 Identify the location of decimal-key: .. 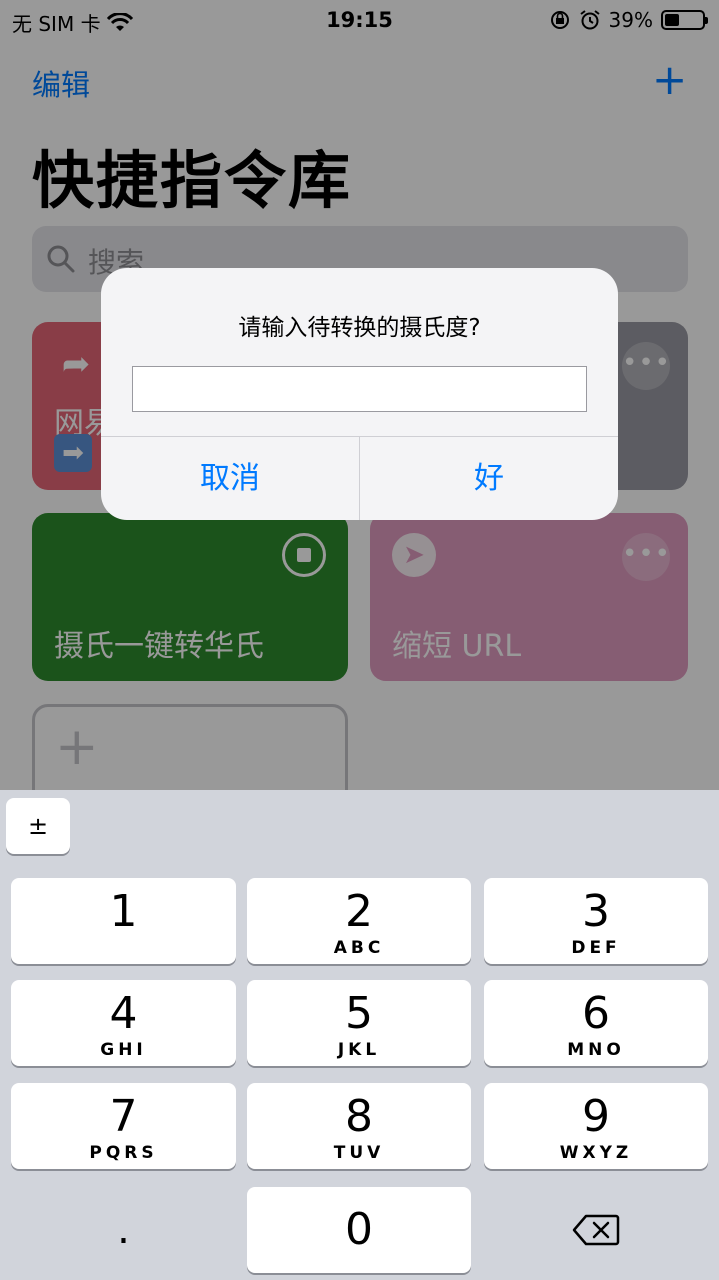
(123, 1230).